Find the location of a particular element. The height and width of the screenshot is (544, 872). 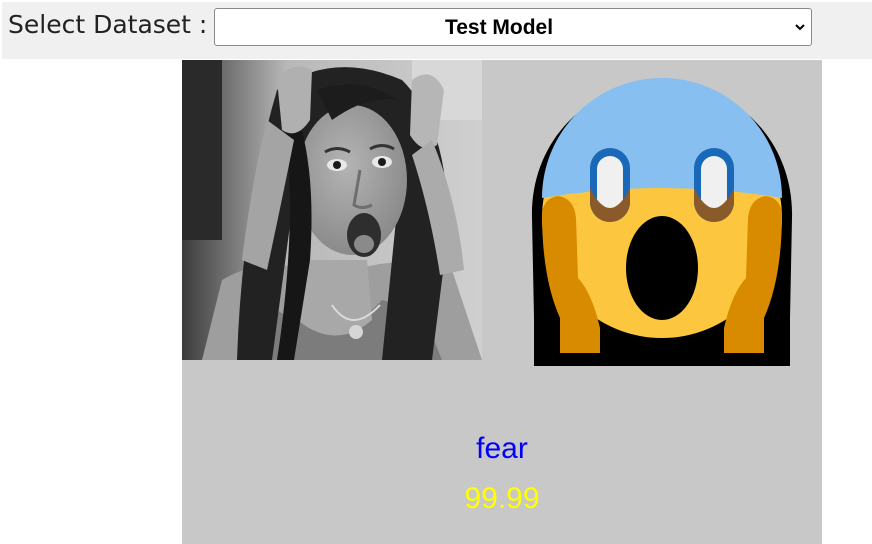

chevron-down-icon is located at coordinates (800, 27).